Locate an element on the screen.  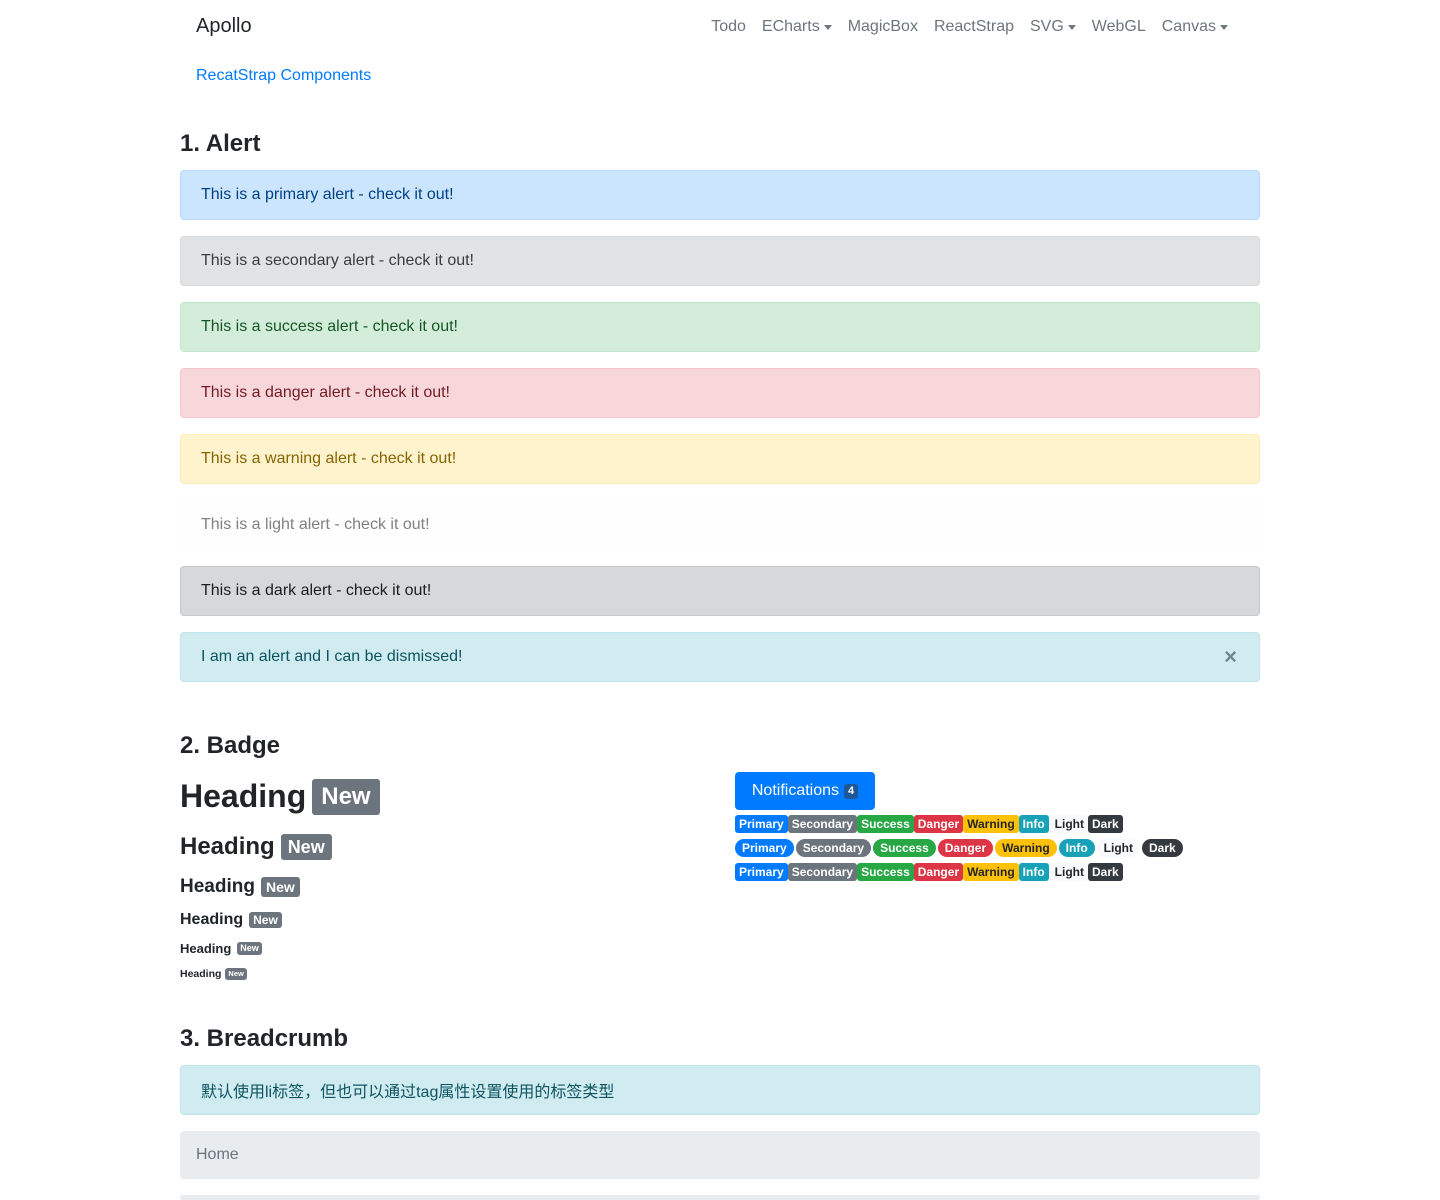
notifications-button: Notifications 4 is located at coordinates (805, 791).